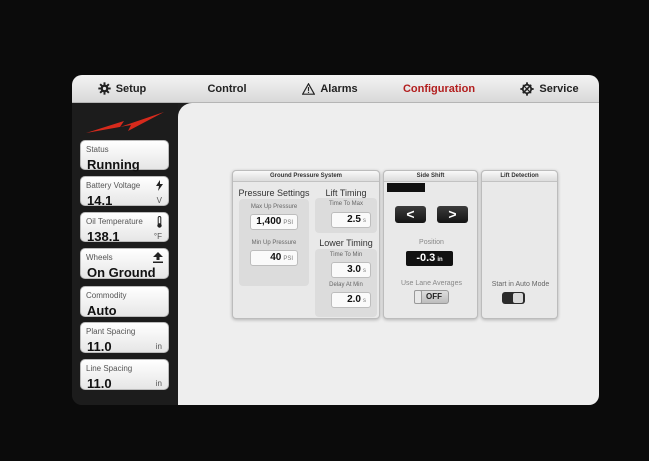 Image resolution: width=649 pixels, height=461 pixels. Describe the element at coordinates (519, 244) in the screenshot. I see `lift-detection-panel: Lift Detection Start in Auto Mode` at that location.